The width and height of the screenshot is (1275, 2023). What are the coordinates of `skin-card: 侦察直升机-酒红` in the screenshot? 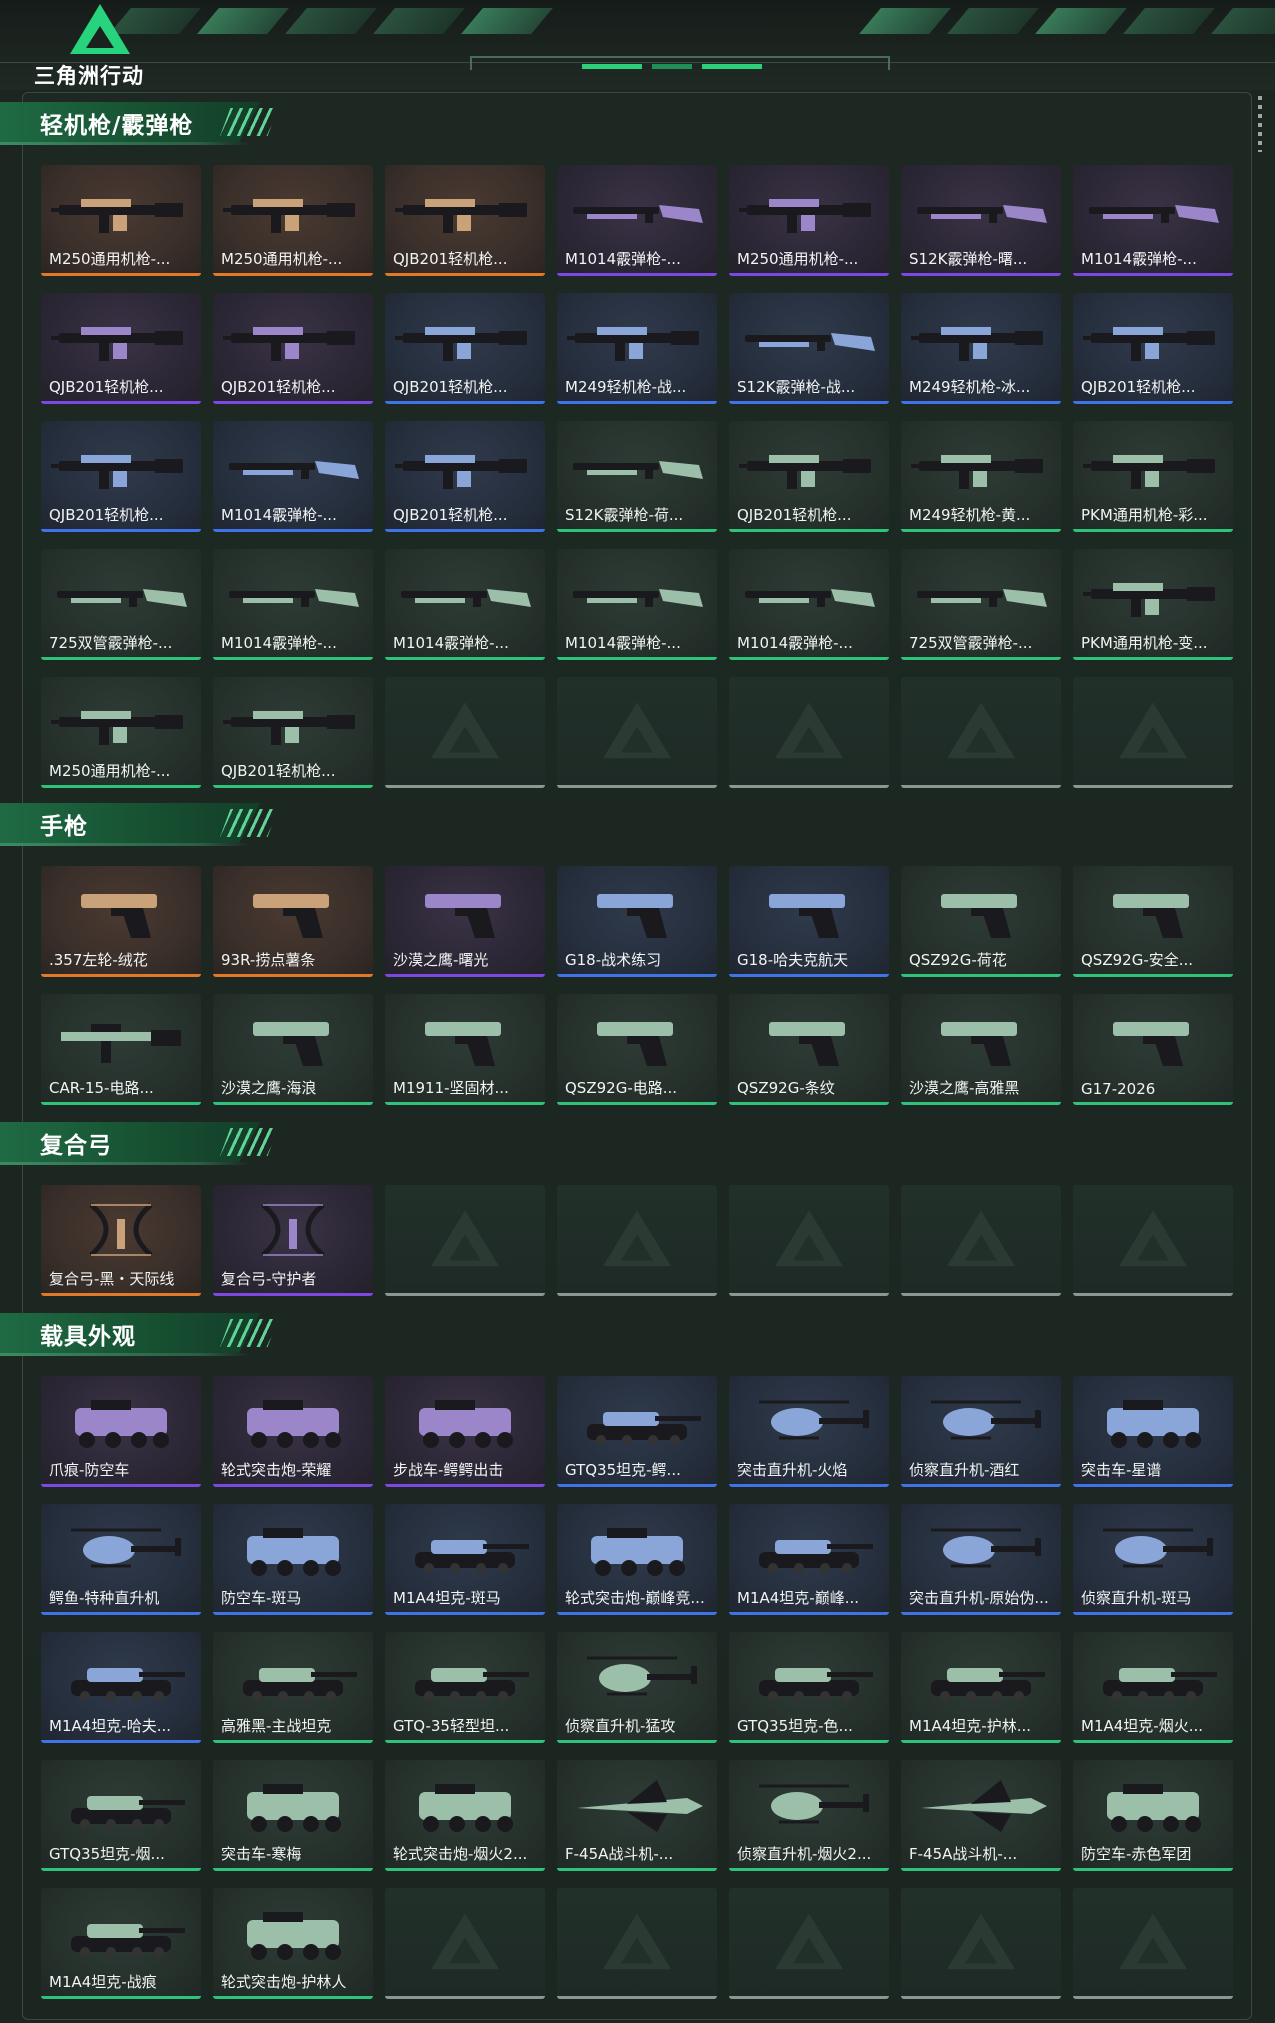 It's located at (981, 1431).